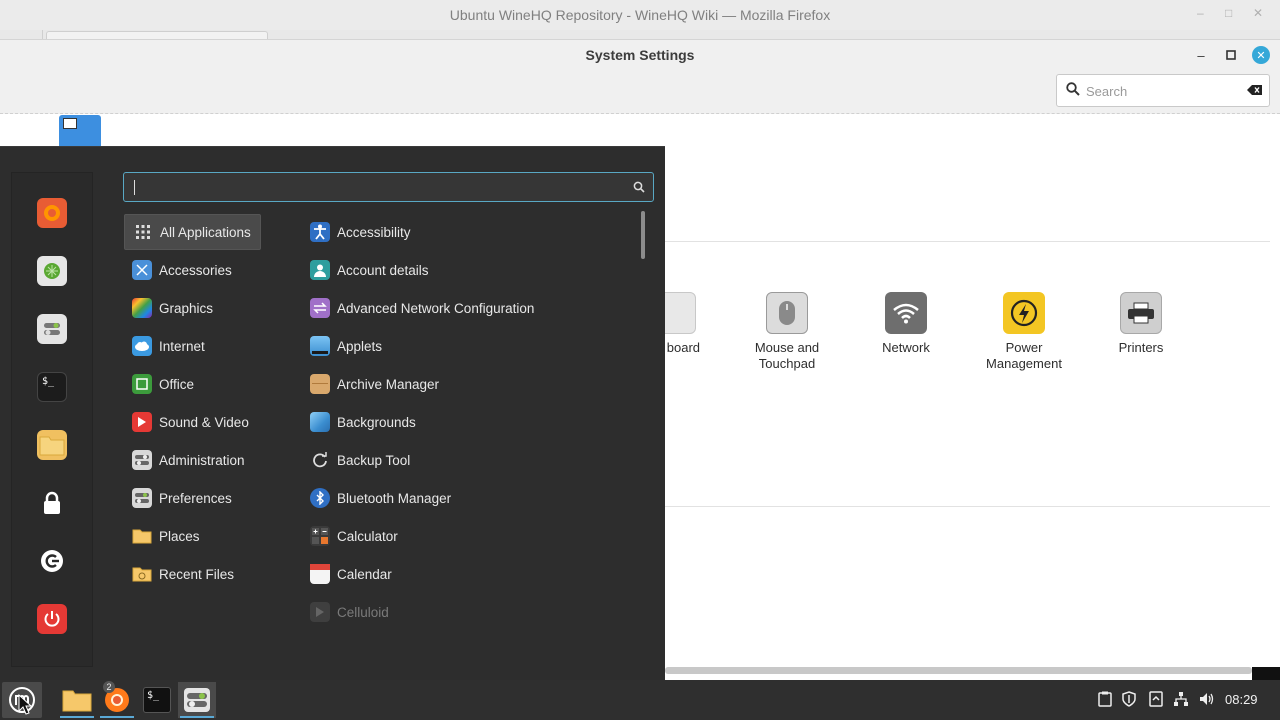  I want to click on maximize-icon, so click(1231, 55).